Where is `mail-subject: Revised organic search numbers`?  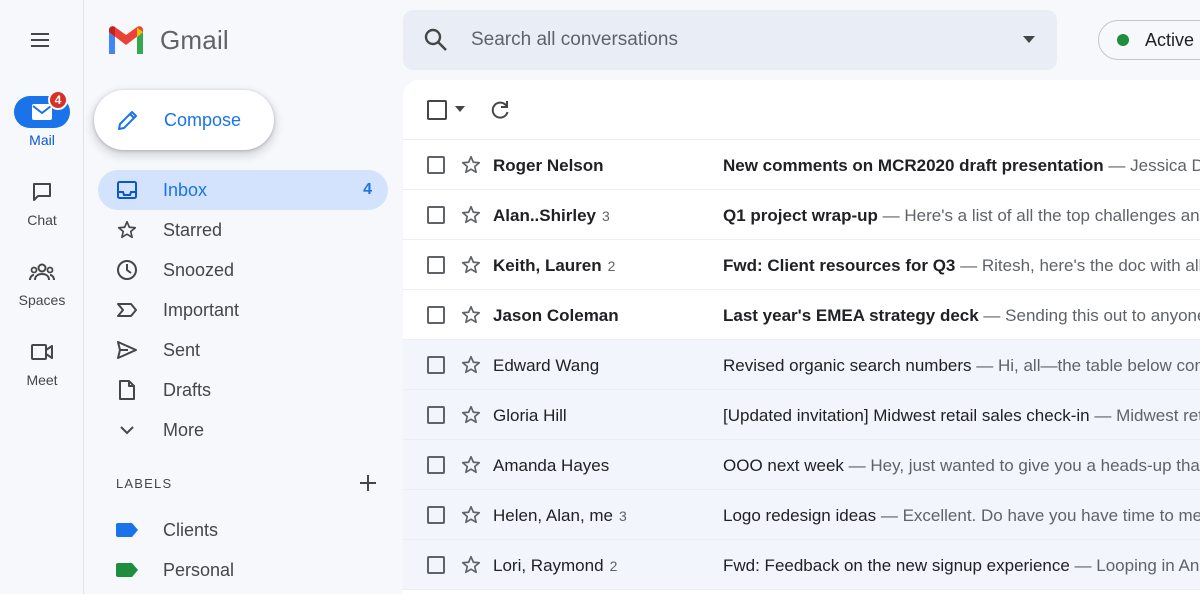
mail-subject: Revised organic search numbers is located at coordinates (847, 365).